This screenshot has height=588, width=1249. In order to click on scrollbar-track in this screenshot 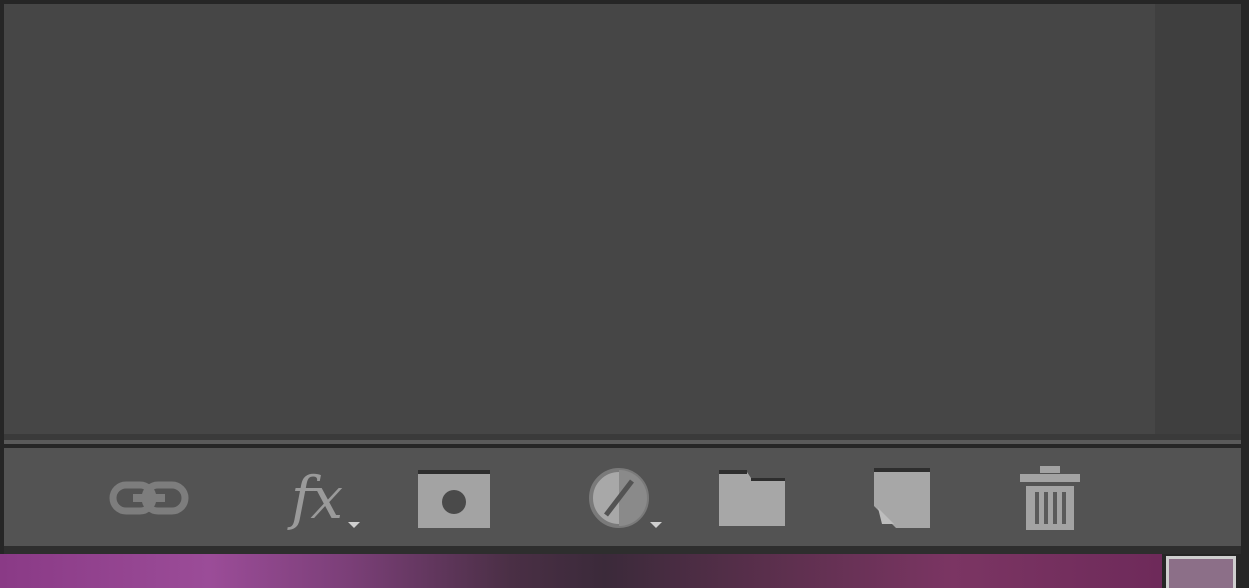, I will do `click(1198, 219)`.